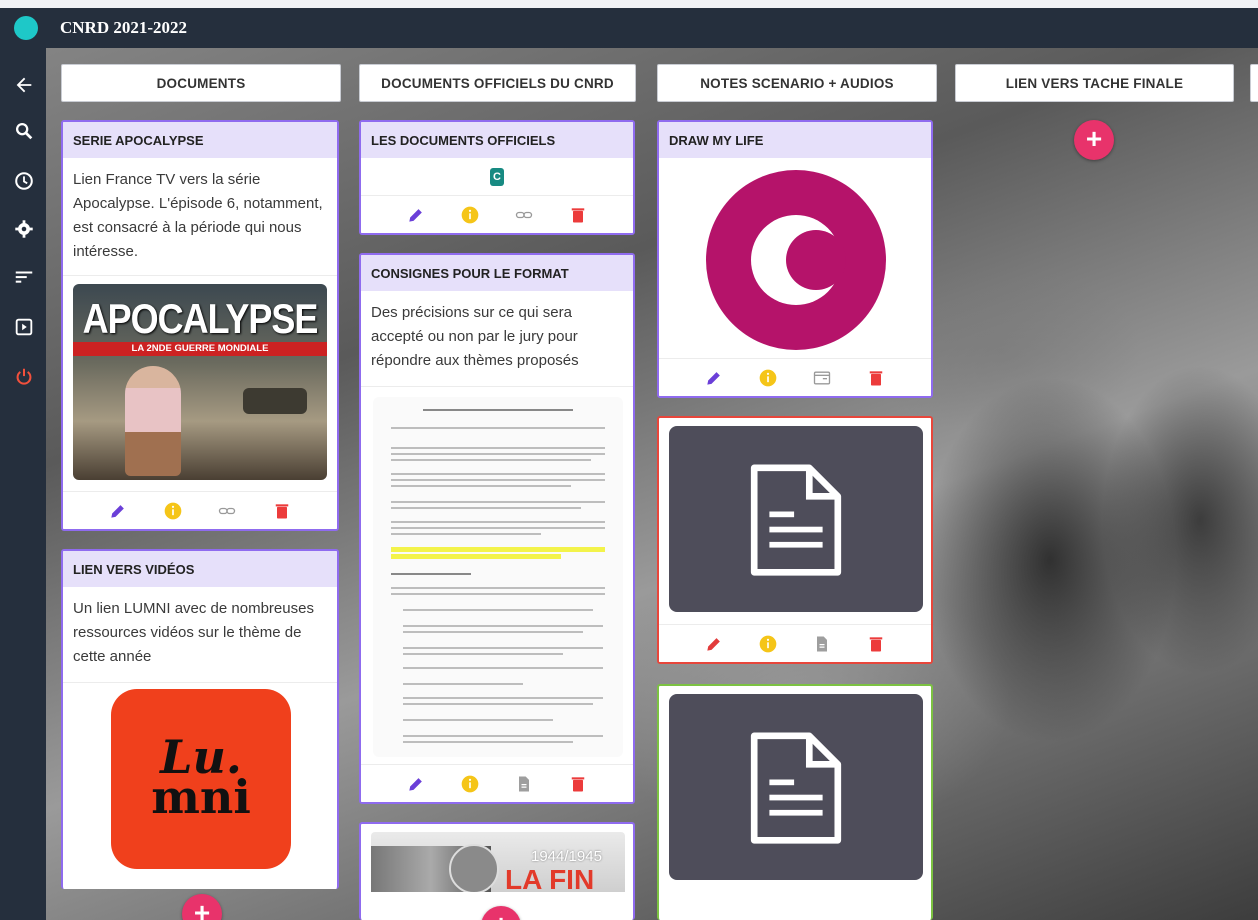 Image resolution: width=1258 pixels, height=920 pixels. What do you see at coordinates (497, 140) in the screenshot?
I see `card-title: LES DOCUMENTS OFFICIELS` at bounding box center [497, 140].